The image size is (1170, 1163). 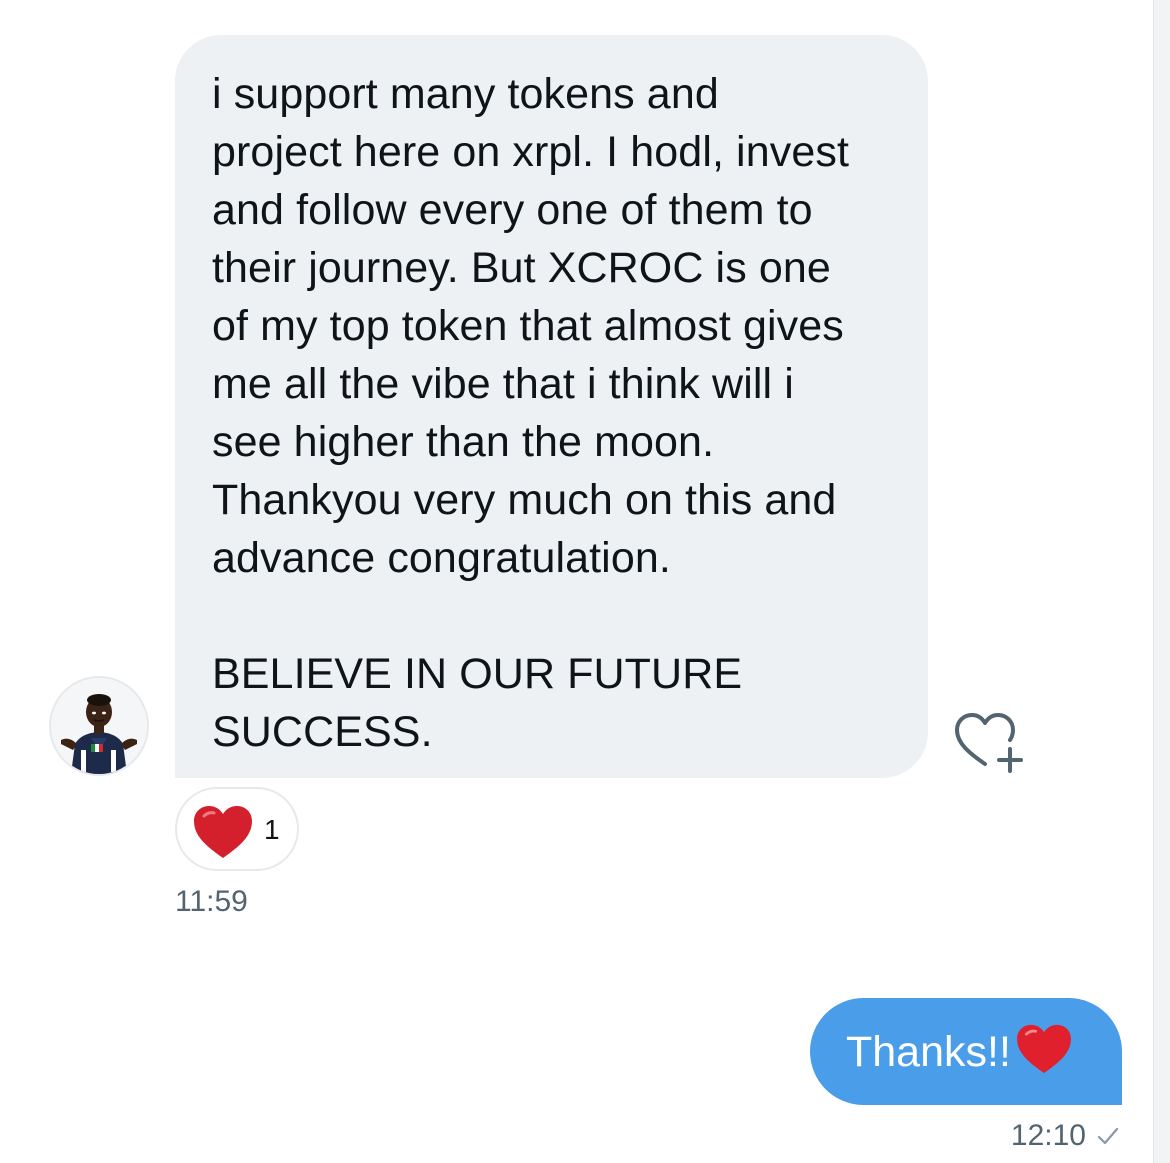 What do you see at coordinates (928, 1051) in the screenshot?
I see `outgoing-message-text: Thanks!!` at bounding box center [928, 1051].